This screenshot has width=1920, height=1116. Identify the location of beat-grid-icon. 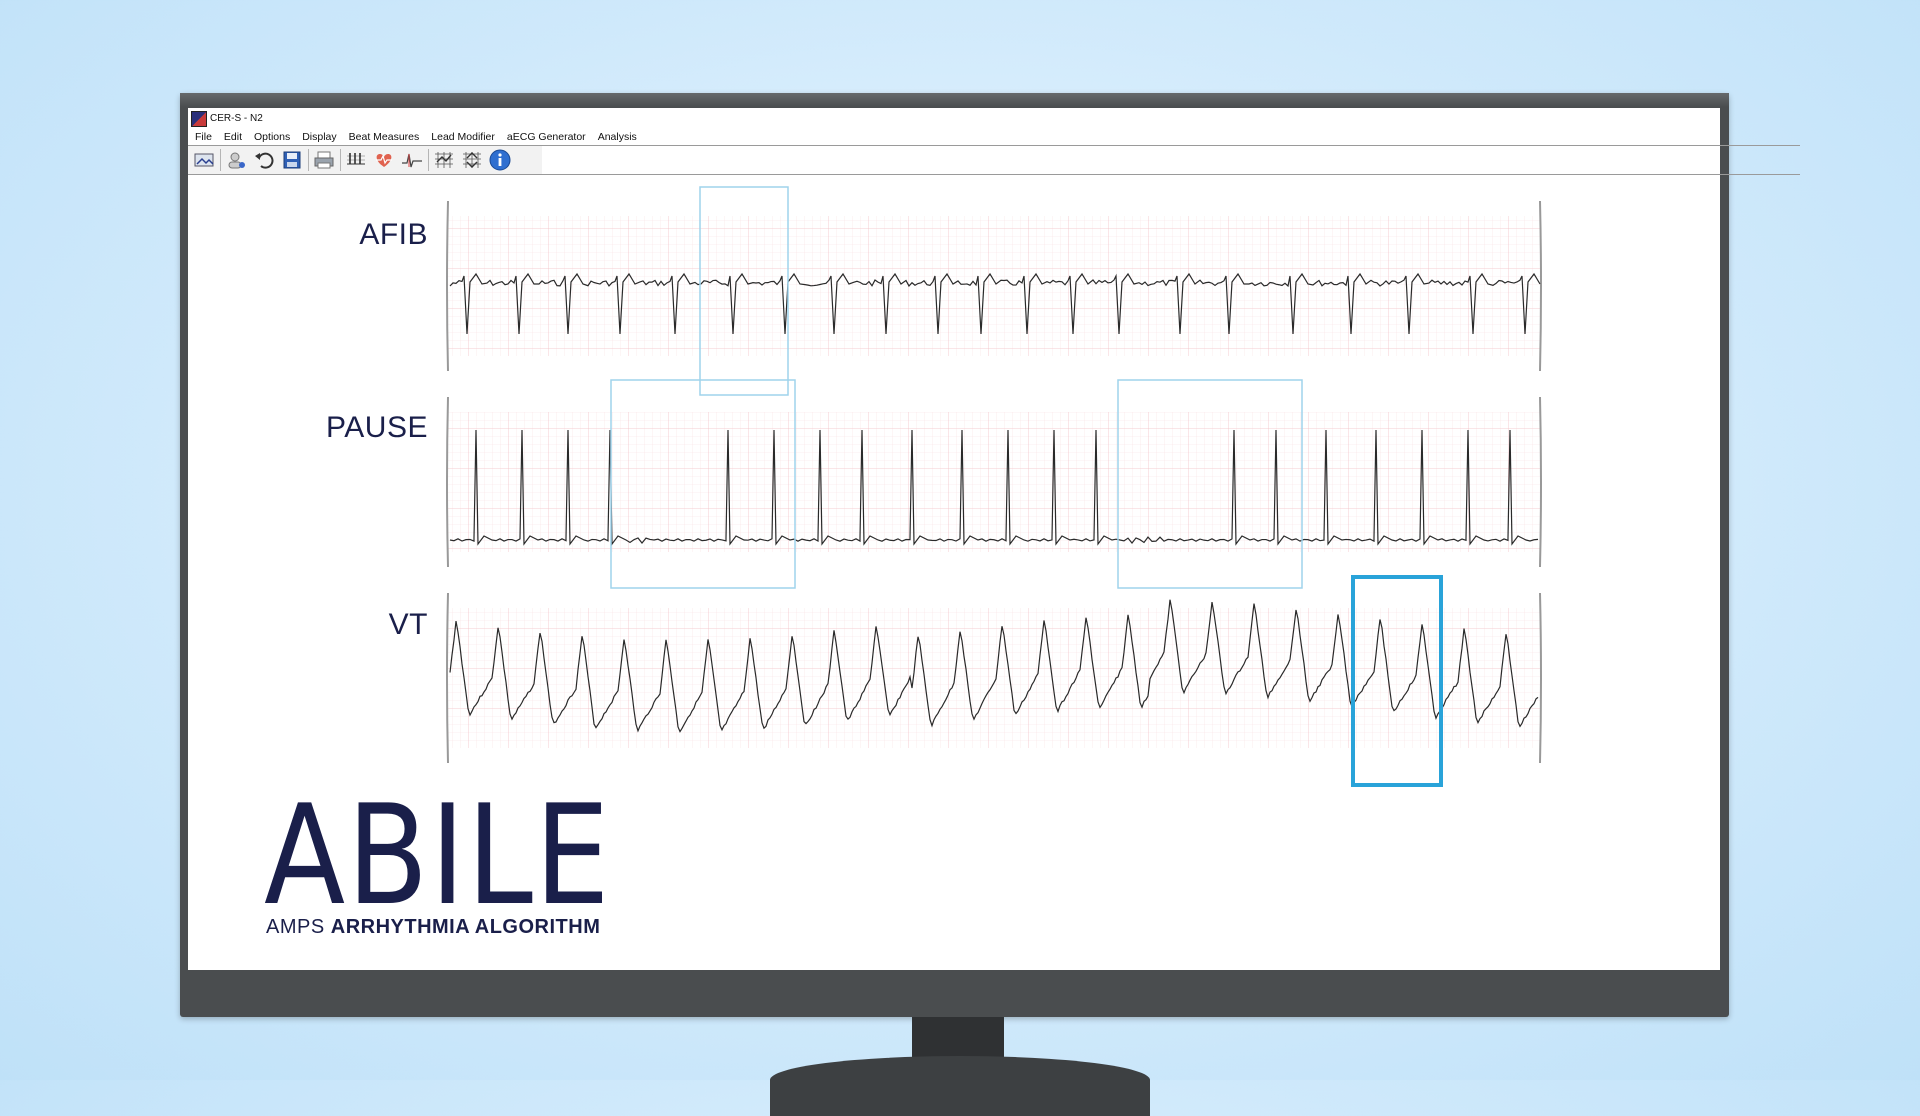
(356, 160).